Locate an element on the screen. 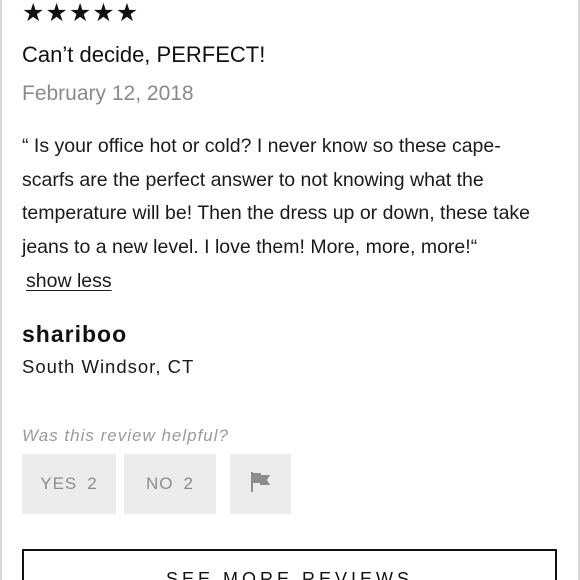 Image resolution: width=580 pixels, height=580 pixels. no-vote-button: NO 2 is located at coordinates (170, 484).